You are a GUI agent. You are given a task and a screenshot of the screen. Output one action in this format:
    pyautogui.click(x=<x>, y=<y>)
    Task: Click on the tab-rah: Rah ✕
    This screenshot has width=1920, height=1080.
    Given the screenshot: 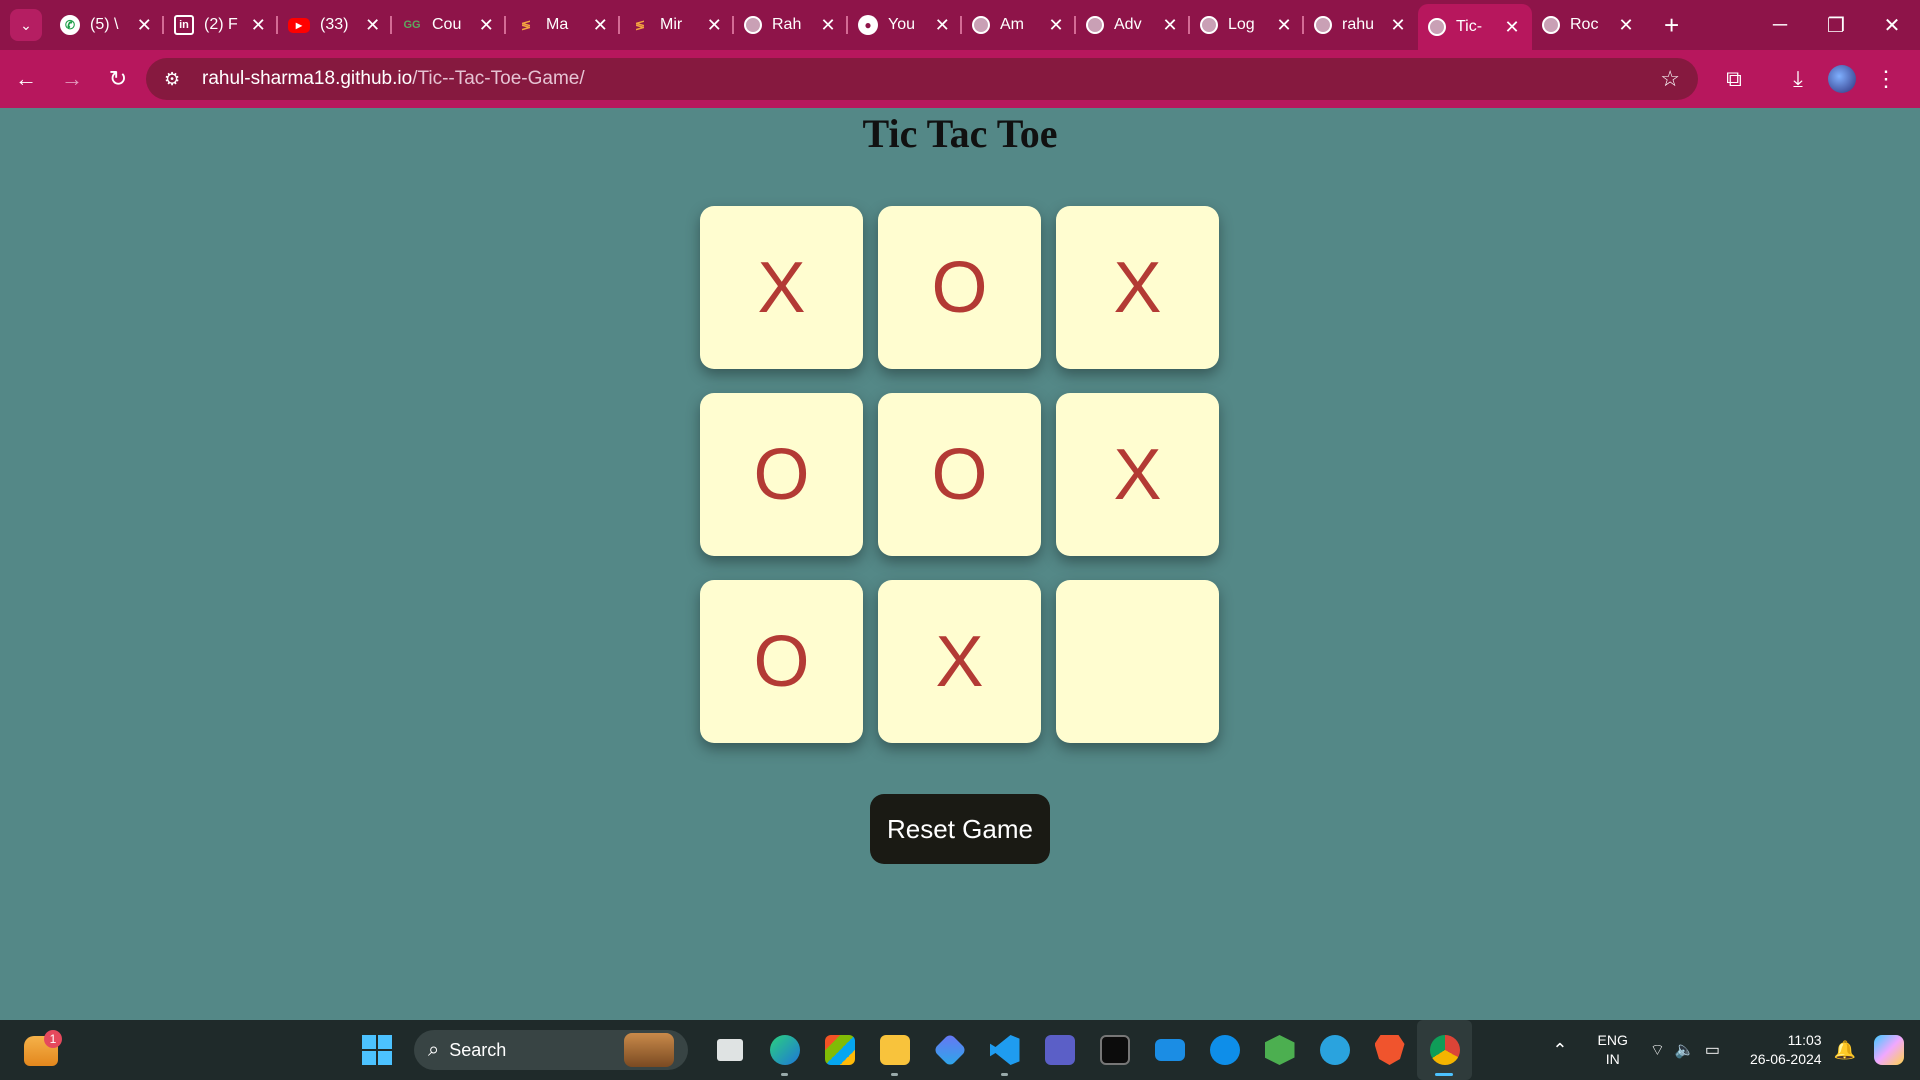 What is the action you would take?
    pyautogui.click(x=791, y=25)
    